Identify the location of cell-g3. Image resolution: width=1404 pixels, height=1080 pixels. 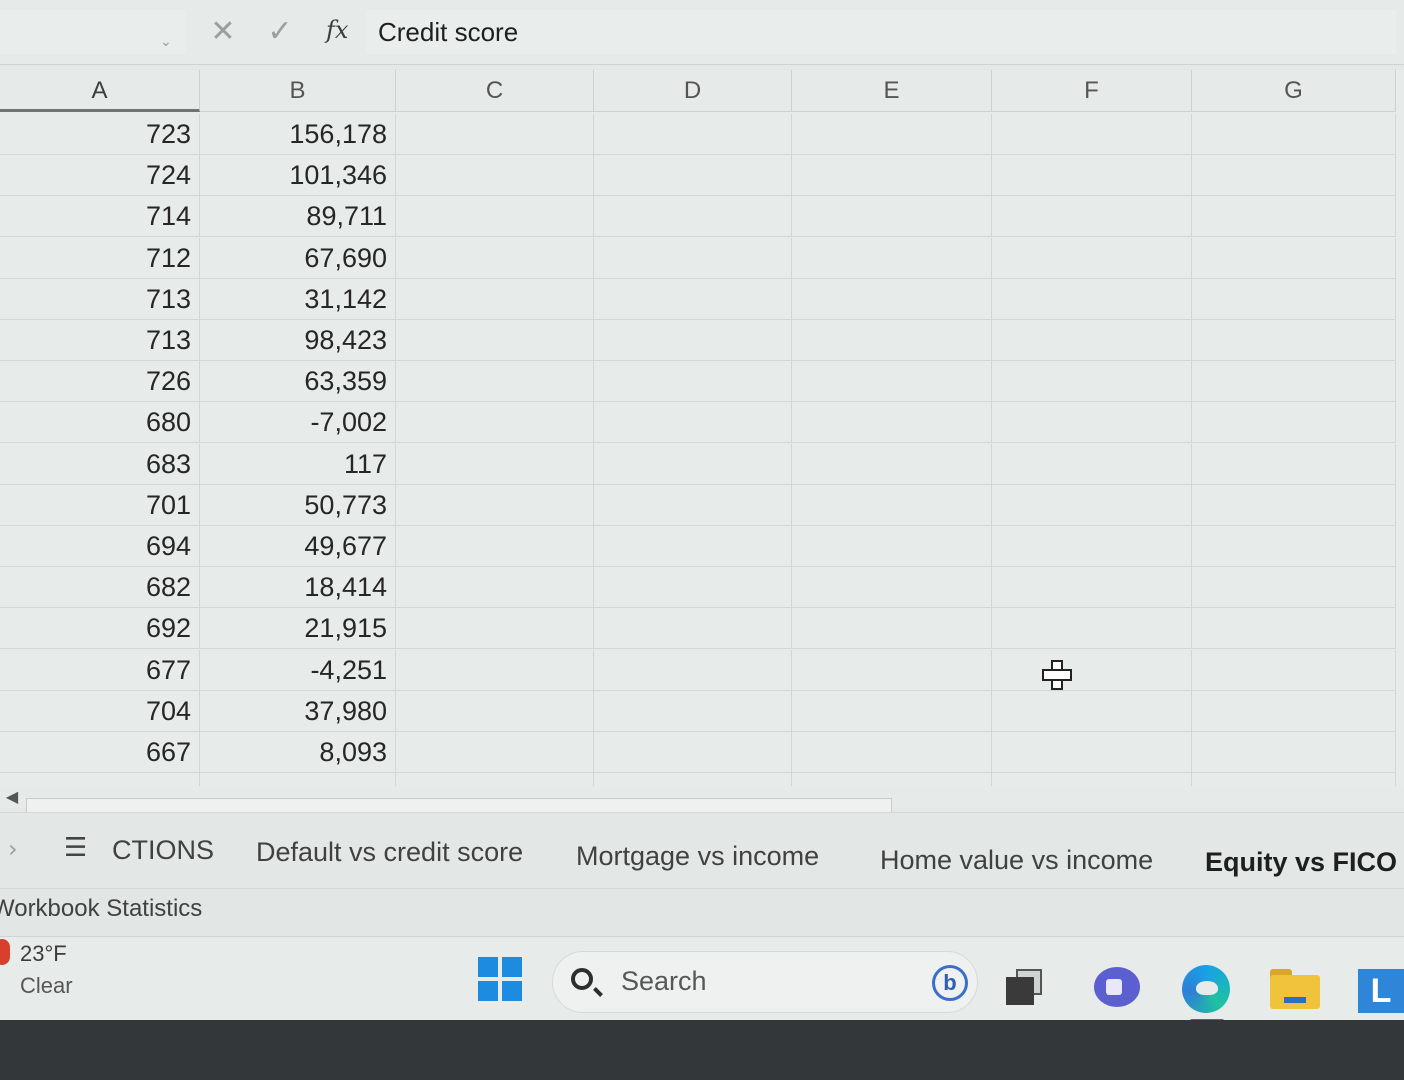
(1294, 216).